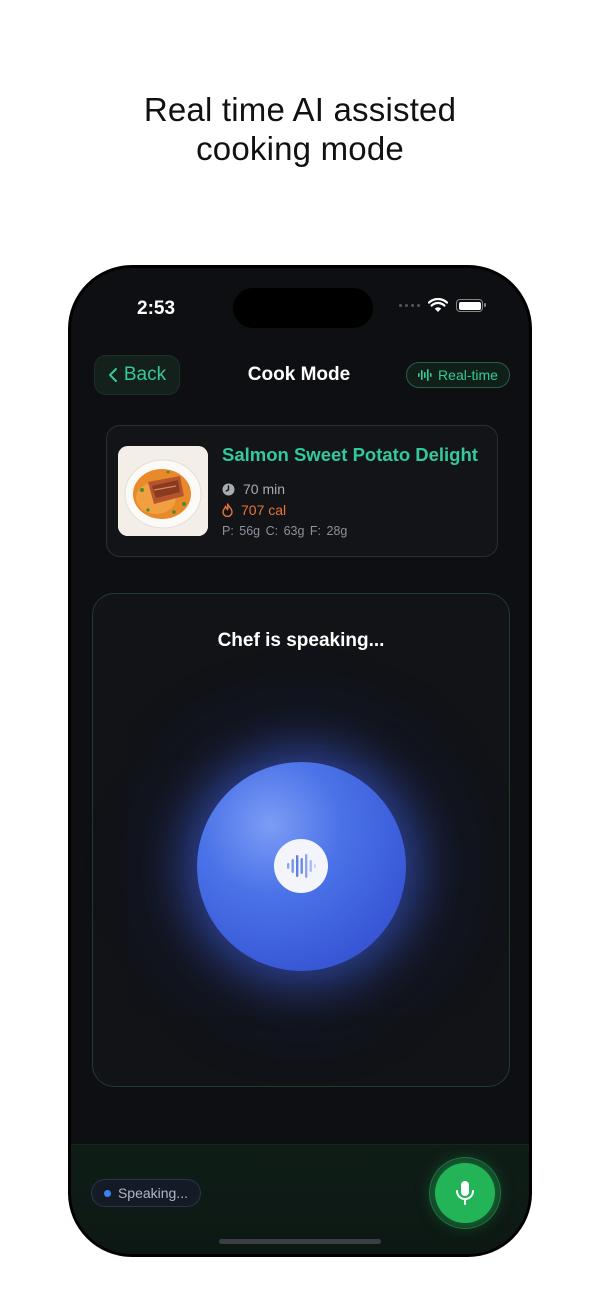 This screenshot has width=600, height=1300. What do you see at coordinates (299, 374) in the screenshot?
I see `page-title-text: Cook Mode` at bounding box center [299, 374].